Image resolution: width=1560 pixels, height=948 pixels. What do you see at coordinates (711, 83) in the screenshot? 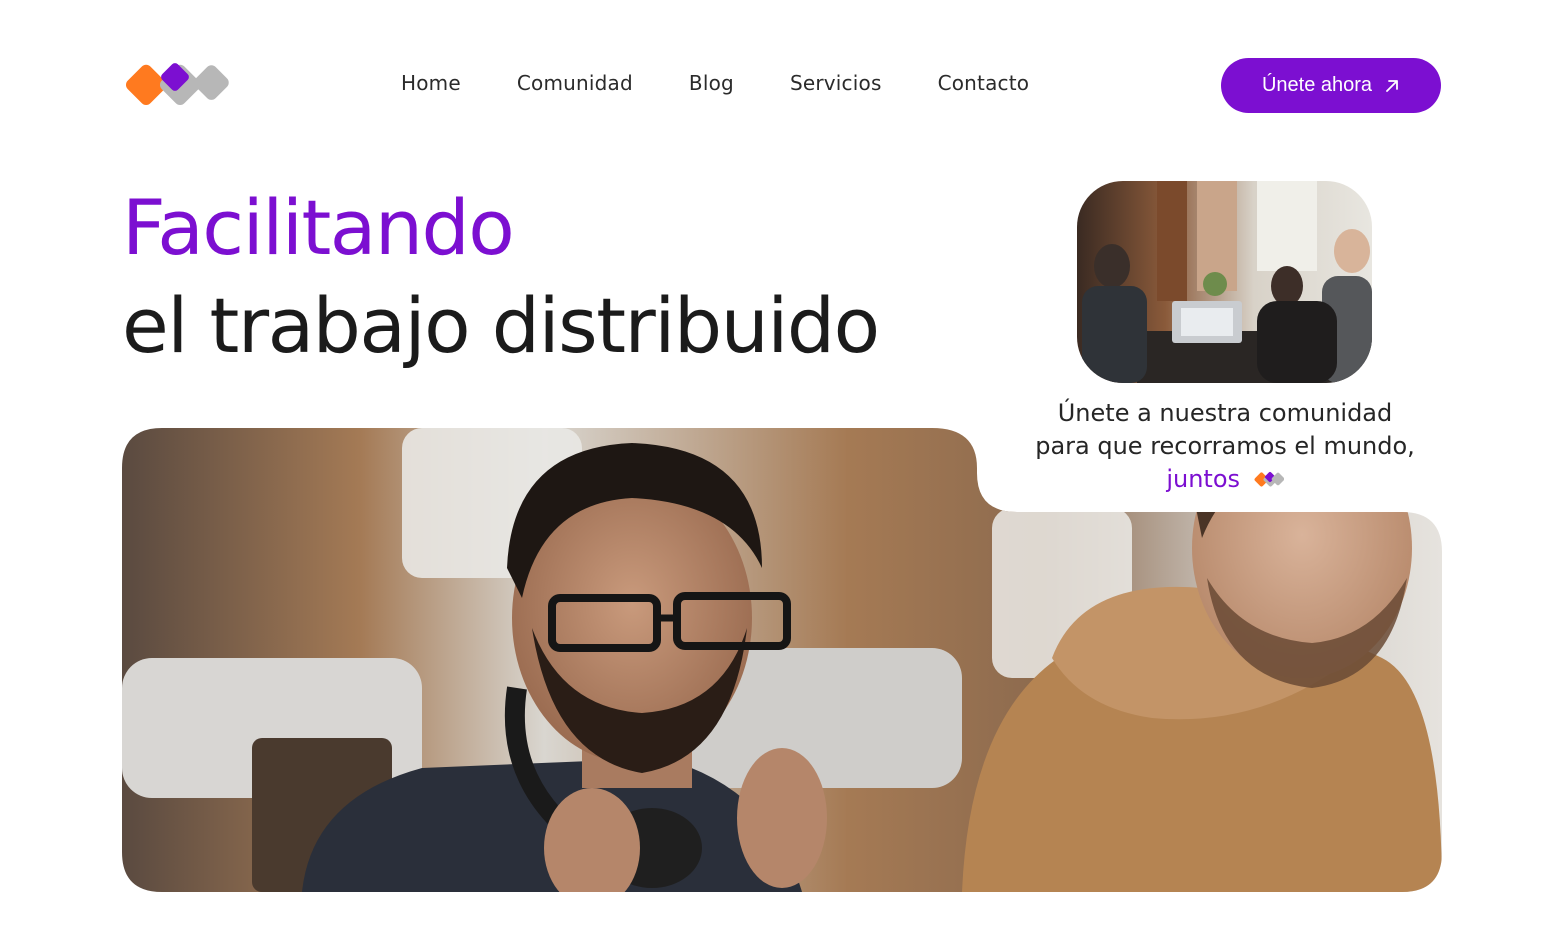
I see `nav-blog: Blog` at bounding box center [711, 83].